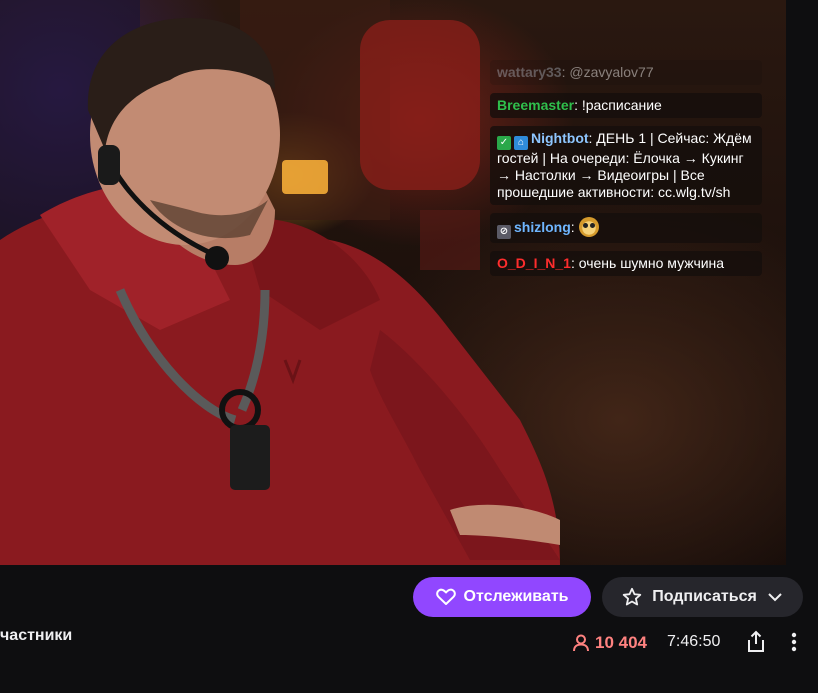 Image resolution: width=818 pixels, height=693 pixels. Describe the element at coordinates (694, 641) in the screenshot. I see `stream-uptime: 7:46:50` at that location.